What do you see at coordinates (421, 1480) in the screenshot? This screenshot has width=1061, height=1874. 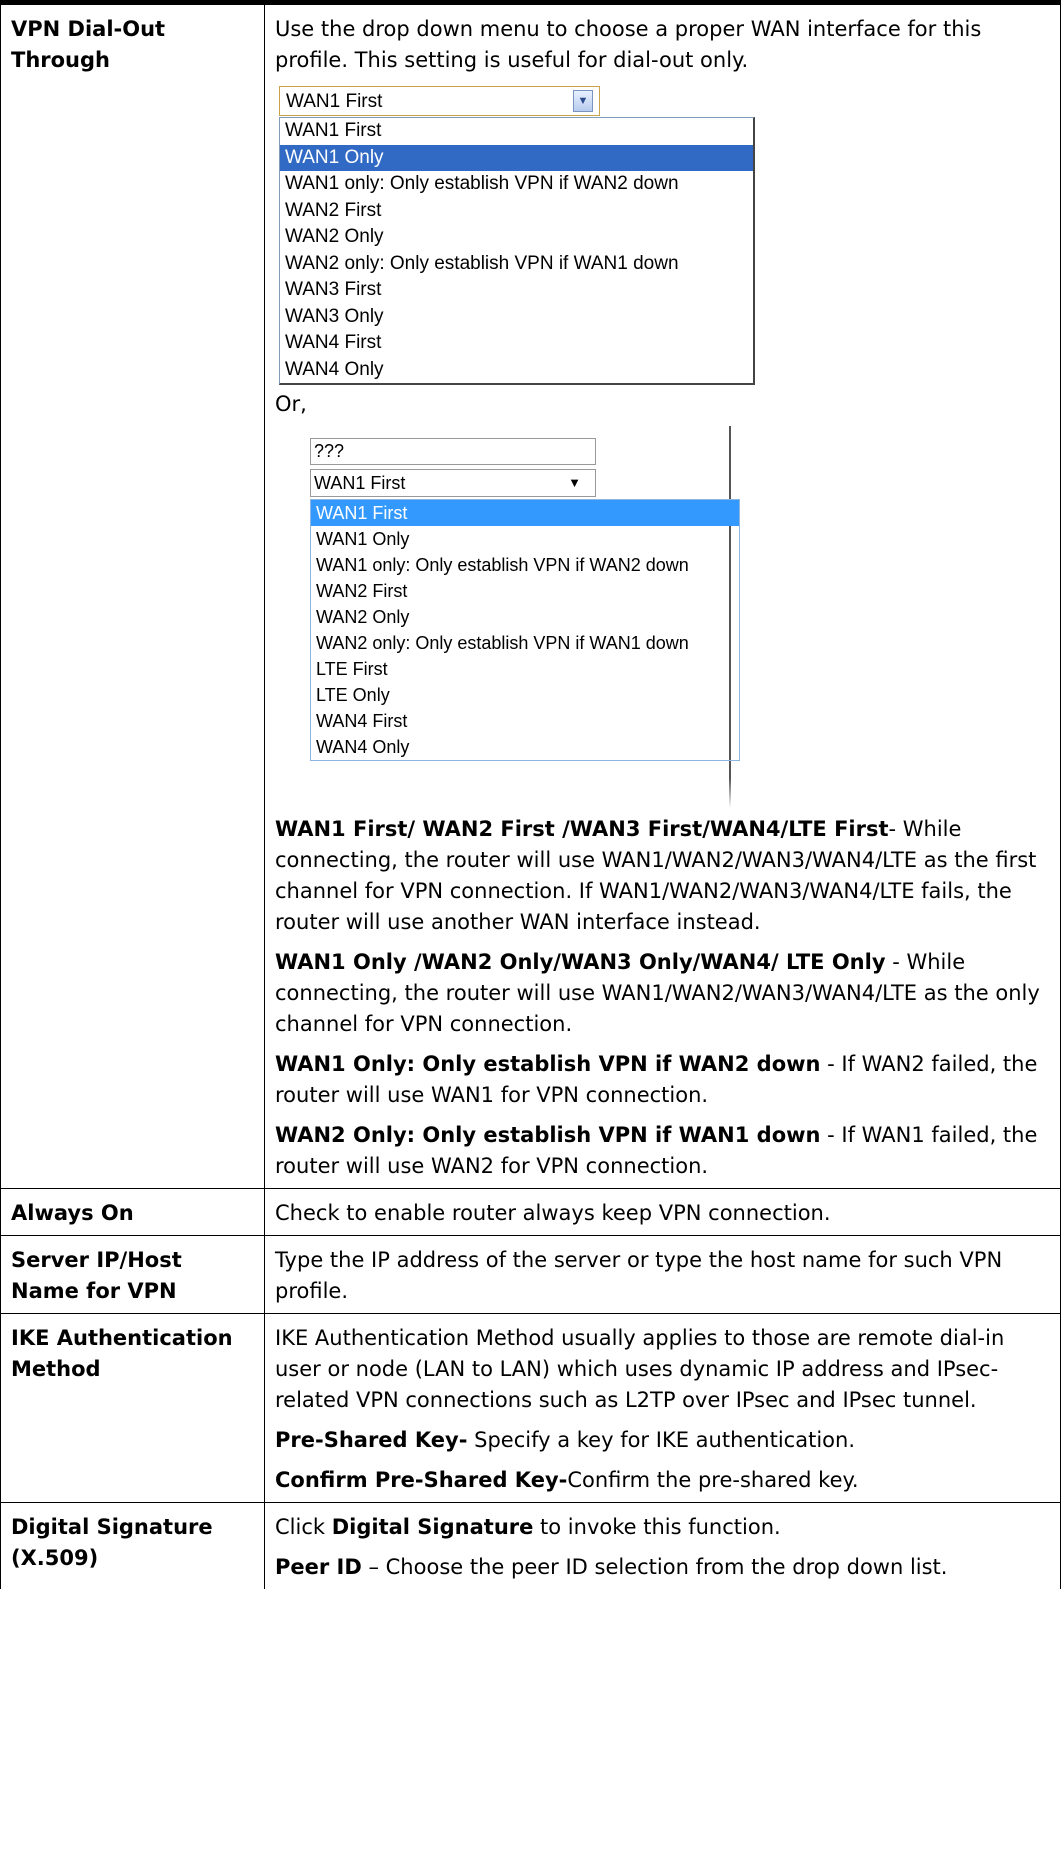 I see `cpsk-bold: Confirm Pre-Shared Key-` at bounding box center [421, 1480].